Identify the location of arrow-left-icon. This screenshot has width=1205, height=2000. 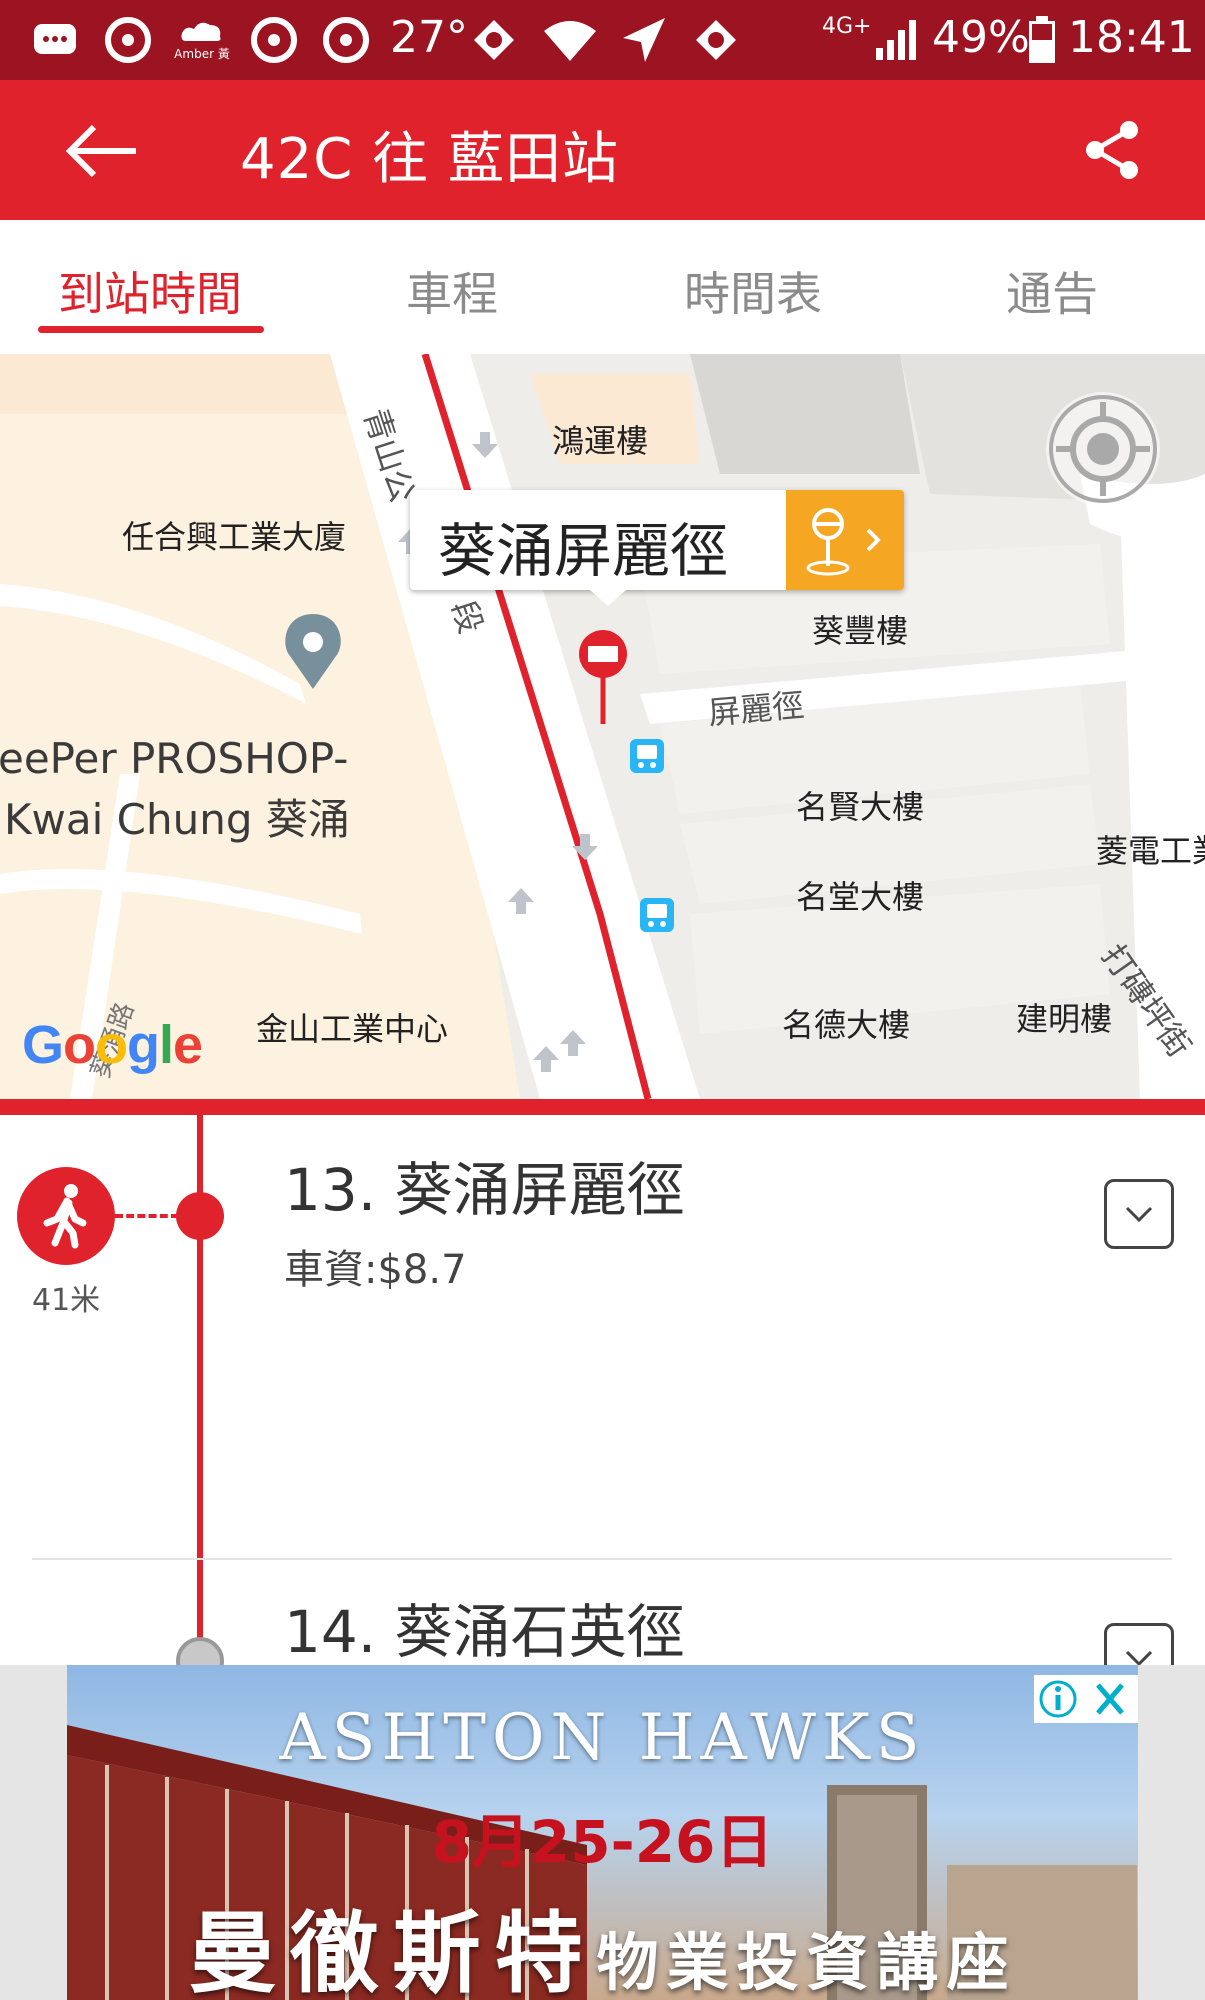
(100, 151).